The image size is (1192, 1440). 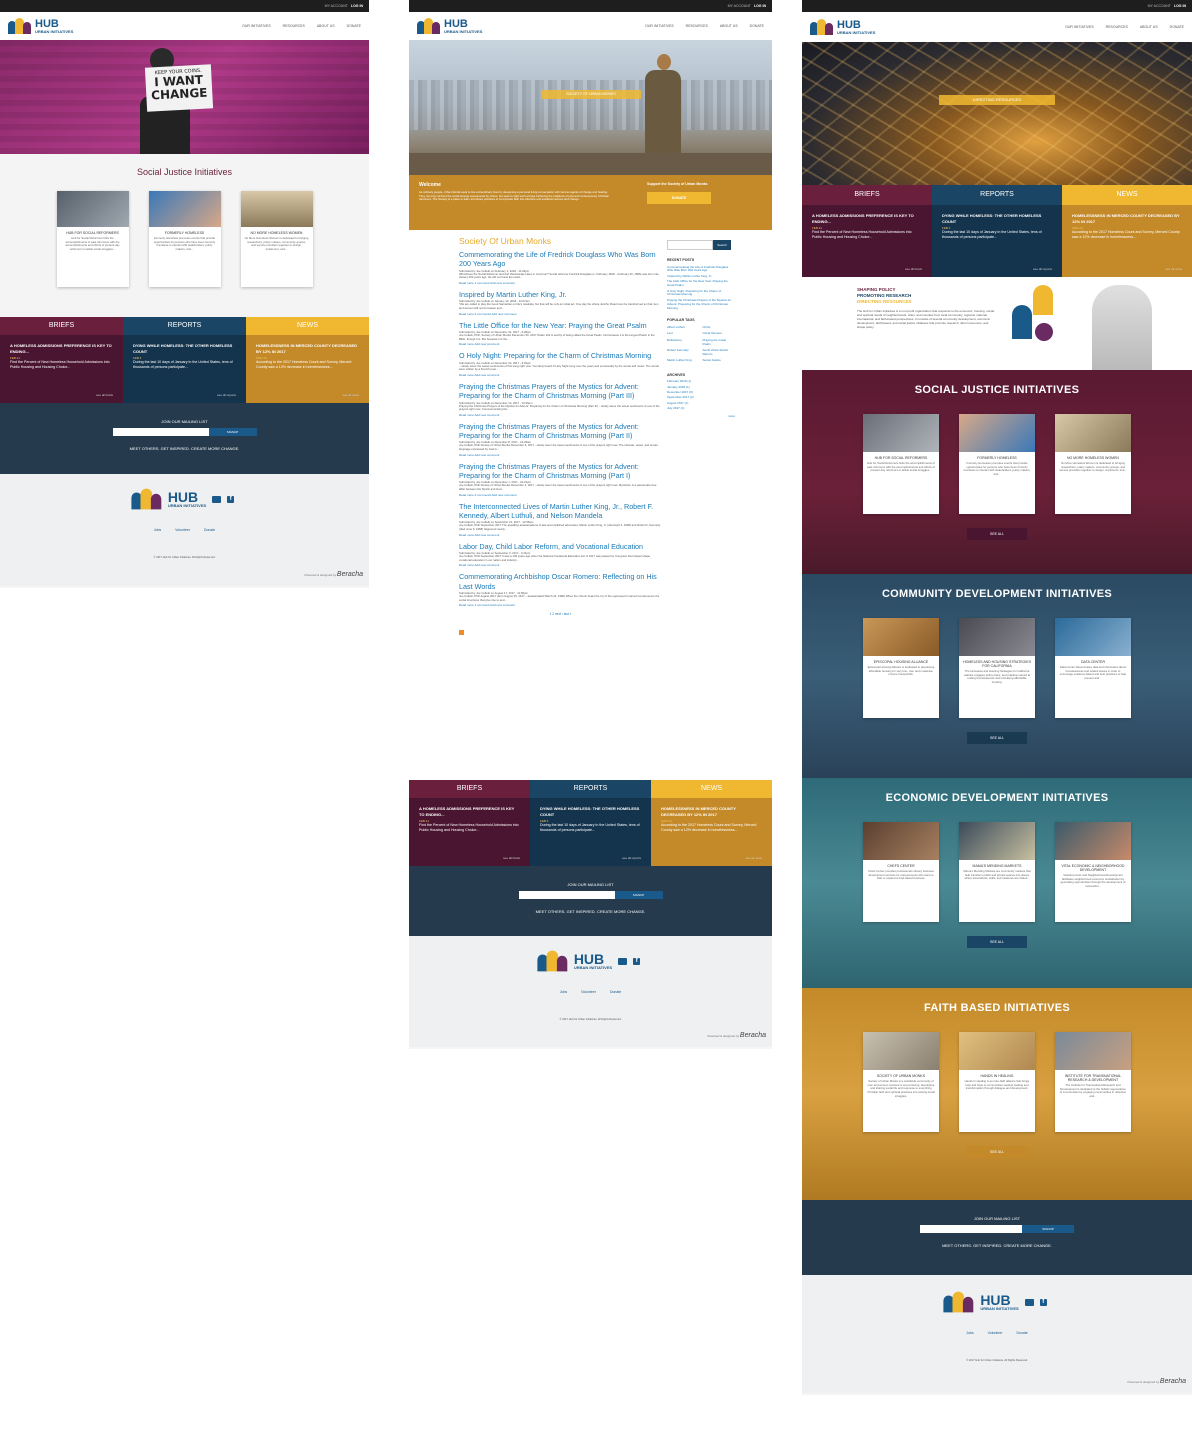 What do you see at coordinates (449, 26) in the screenshot?
I see `logo: HUB URBAN INITIATIVES` at bounding box center [449, 26].